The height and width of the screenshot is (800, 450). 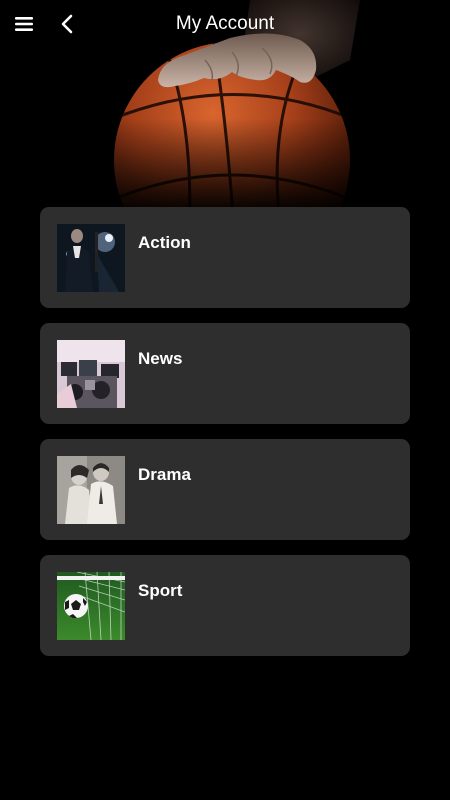 What do you see at coordinates (225, 24) in the screenshot?
I see `top-bar: My Account` at bounding box center [225, 24].